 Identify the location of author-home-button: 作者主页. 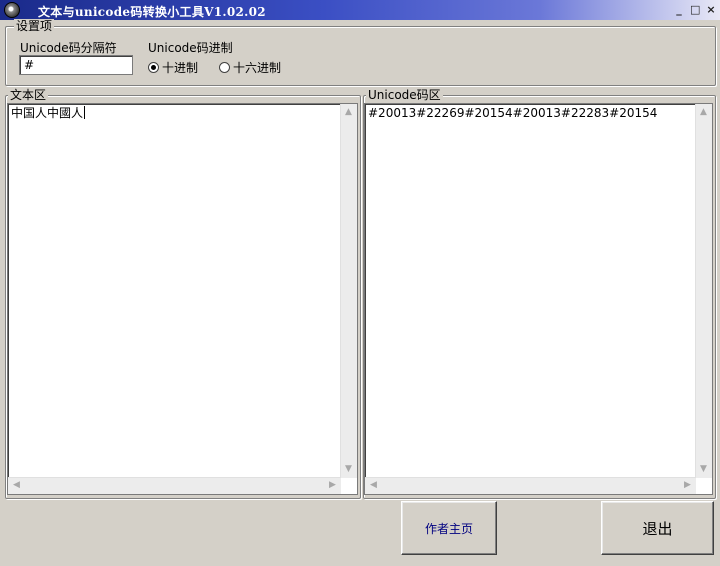
(449, 528).